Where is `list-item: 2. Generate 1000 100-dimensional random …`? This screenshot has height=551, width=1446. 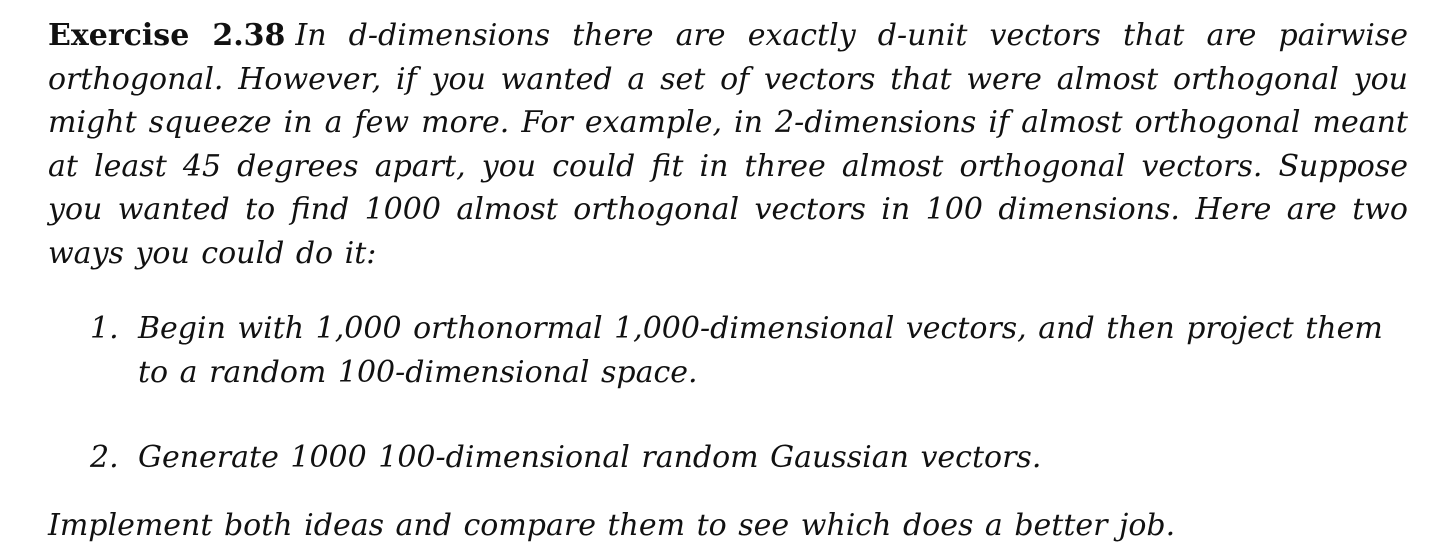 list-item: 2. Generate 1000 100-dimensional random … is located at coordinates (749, 458).